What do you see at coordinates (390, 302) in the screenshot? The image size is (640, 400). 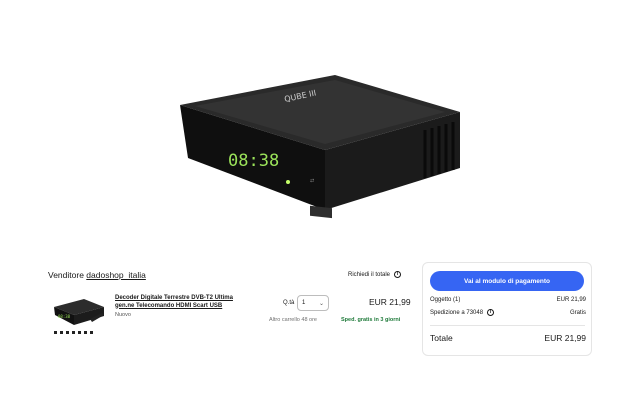 I see `item-price: EUR 21,99` at bounding box center [390, 302].